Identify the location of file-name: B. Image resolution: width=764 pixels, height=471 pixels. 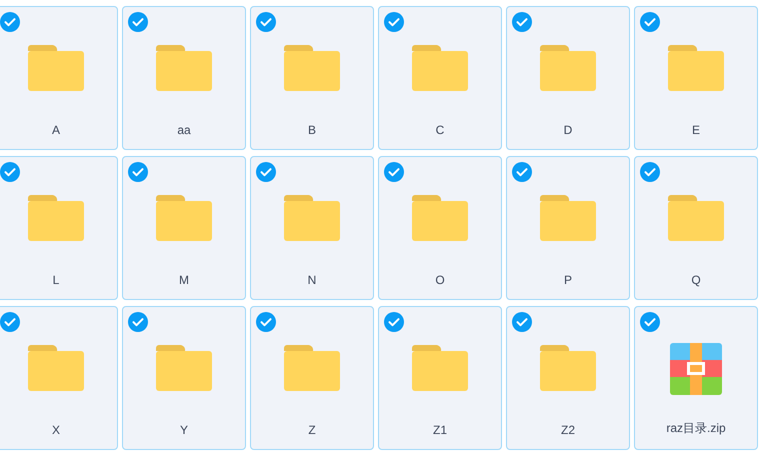
(312, 130).